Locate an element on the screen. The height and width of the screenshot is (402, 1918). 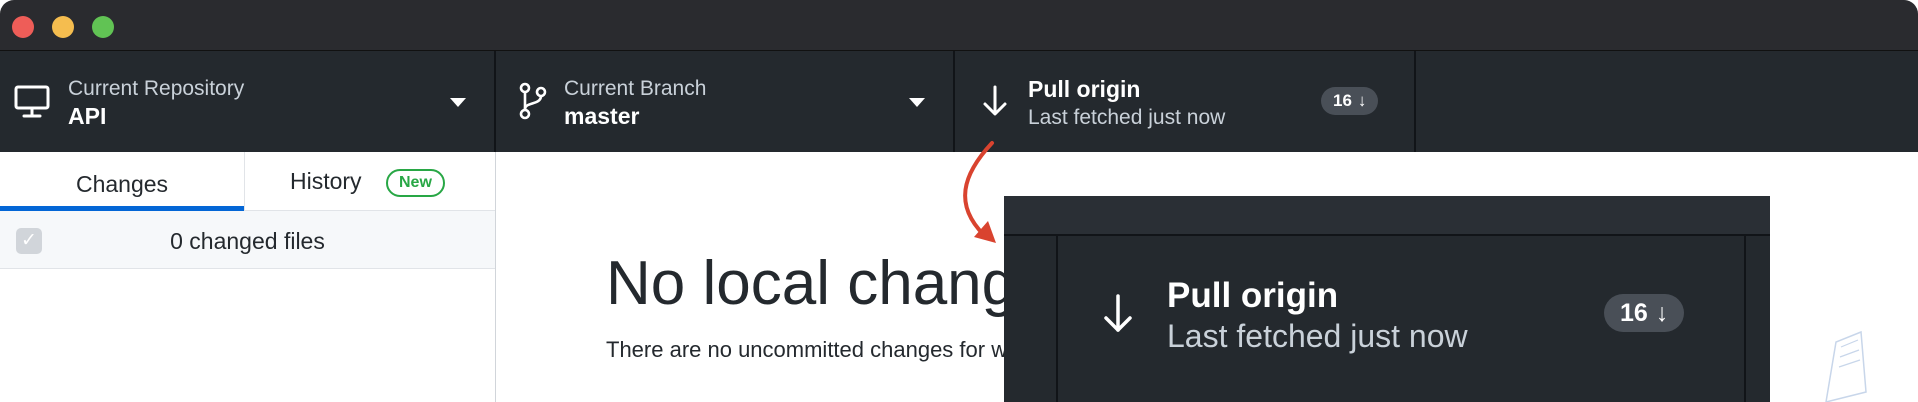
title-bar is located at coordinates (959, 25).